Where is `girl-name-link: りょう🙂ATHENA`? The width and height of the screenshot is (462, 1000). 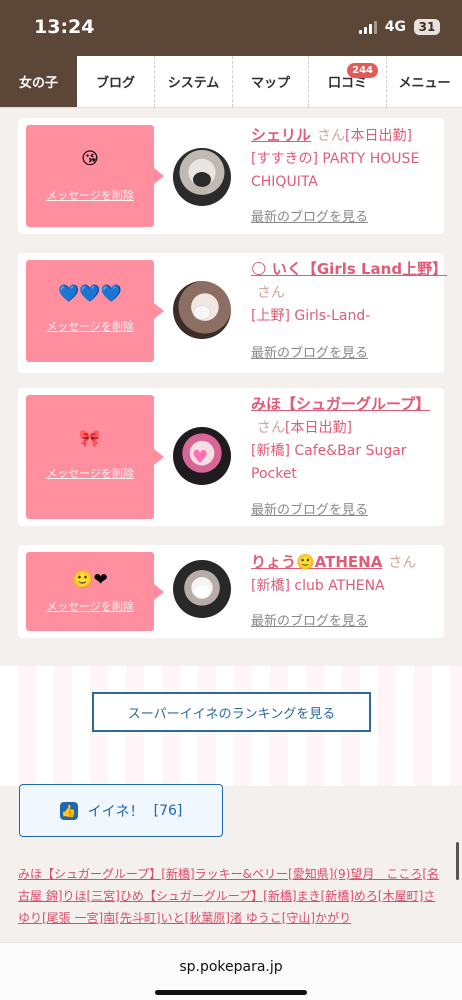 girl-name-link: りょう🙂ATHENA is located at coordinates (316, 562).